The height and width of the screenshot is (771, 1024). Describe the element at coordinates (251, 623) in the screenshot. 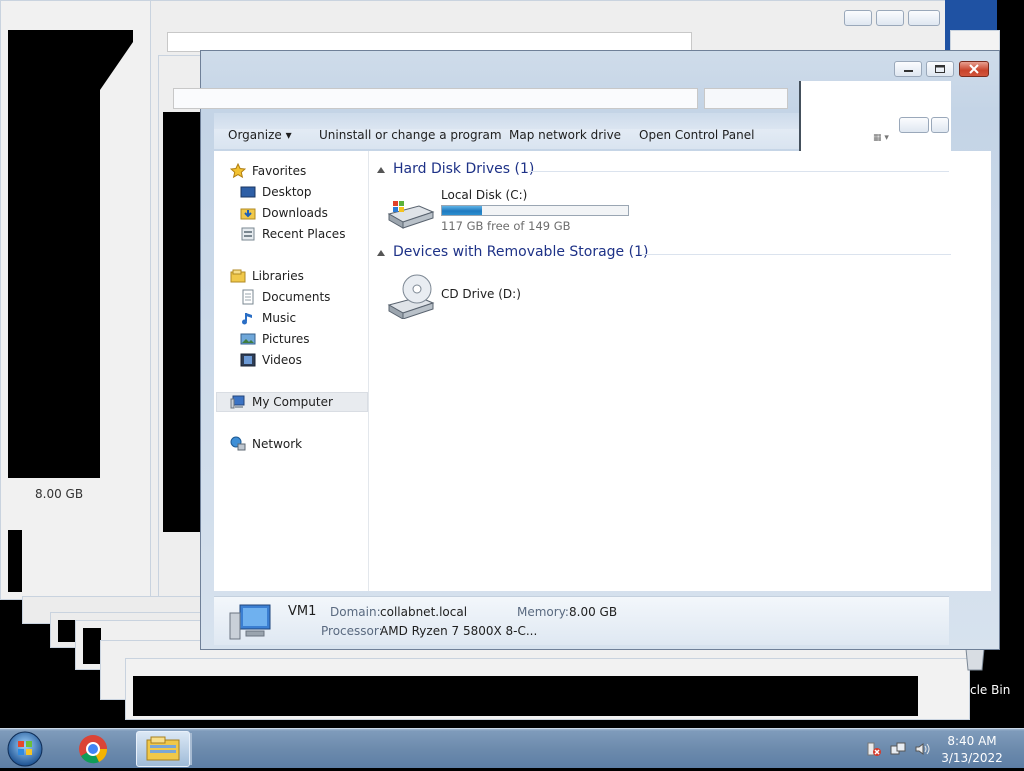

I see `computer-large-icon` at that location.